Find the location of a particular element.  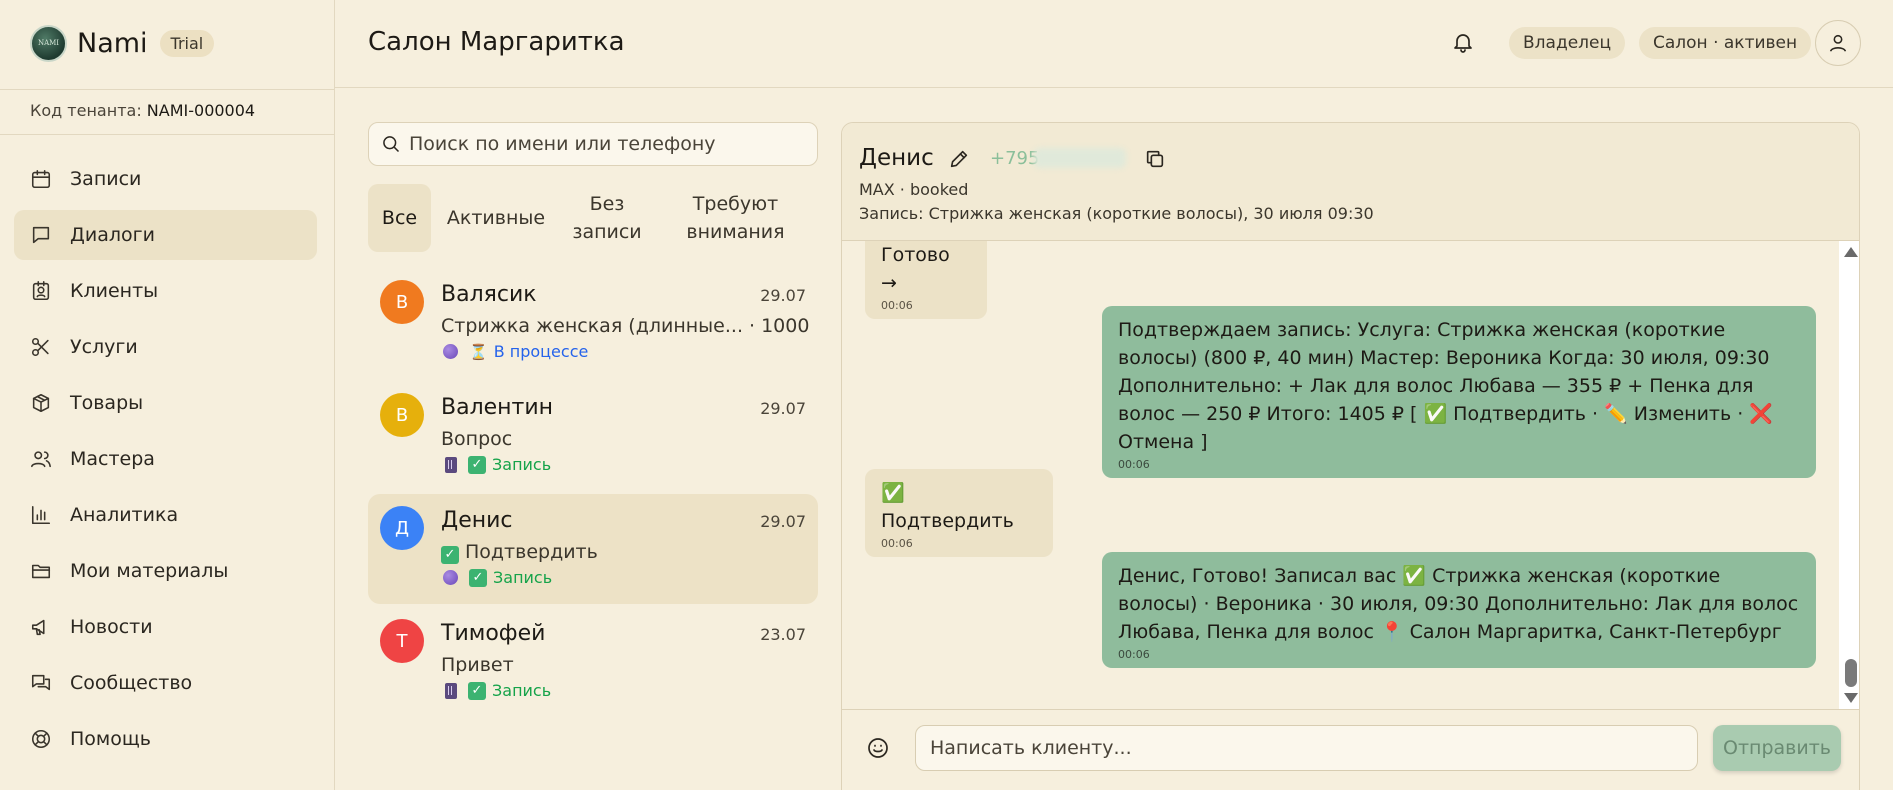

dialog-item: В Валентин 29.07 Вопрос ✓ Запись is located at coordinates (593, 436).